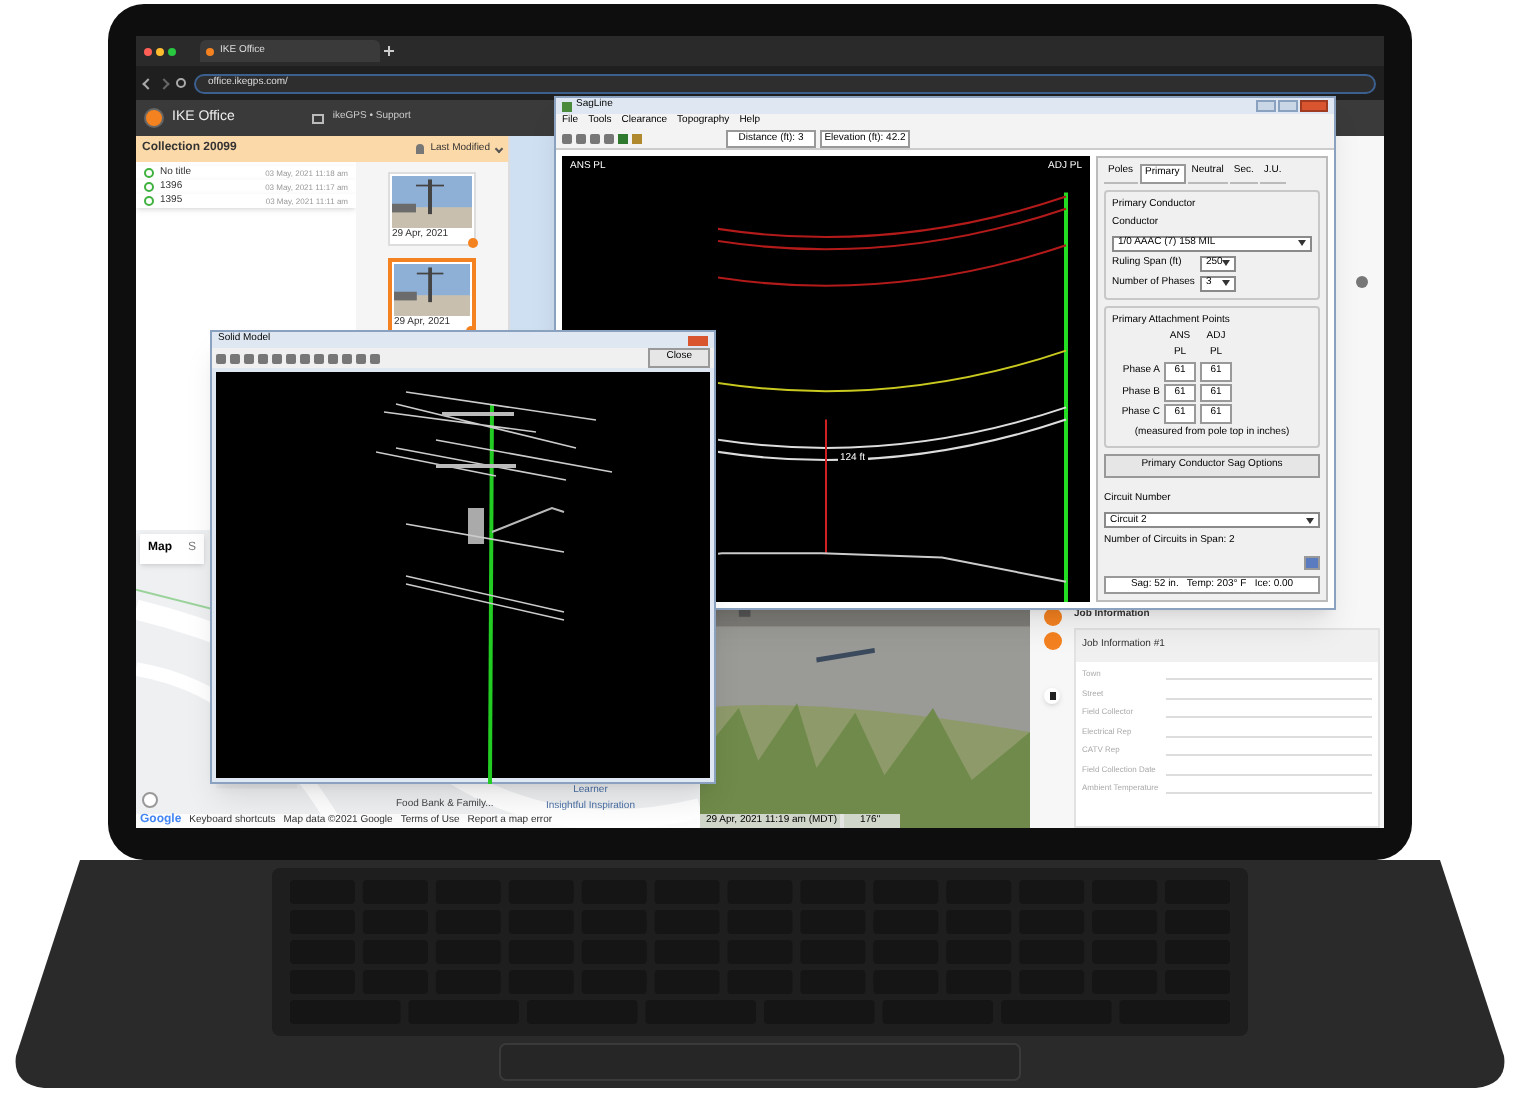 This screenshot has width=1520, height=1102. What do you see at coordinates (164, 83) in the screenshot?
I see `forward-icon` at bounding box center [164, 83].